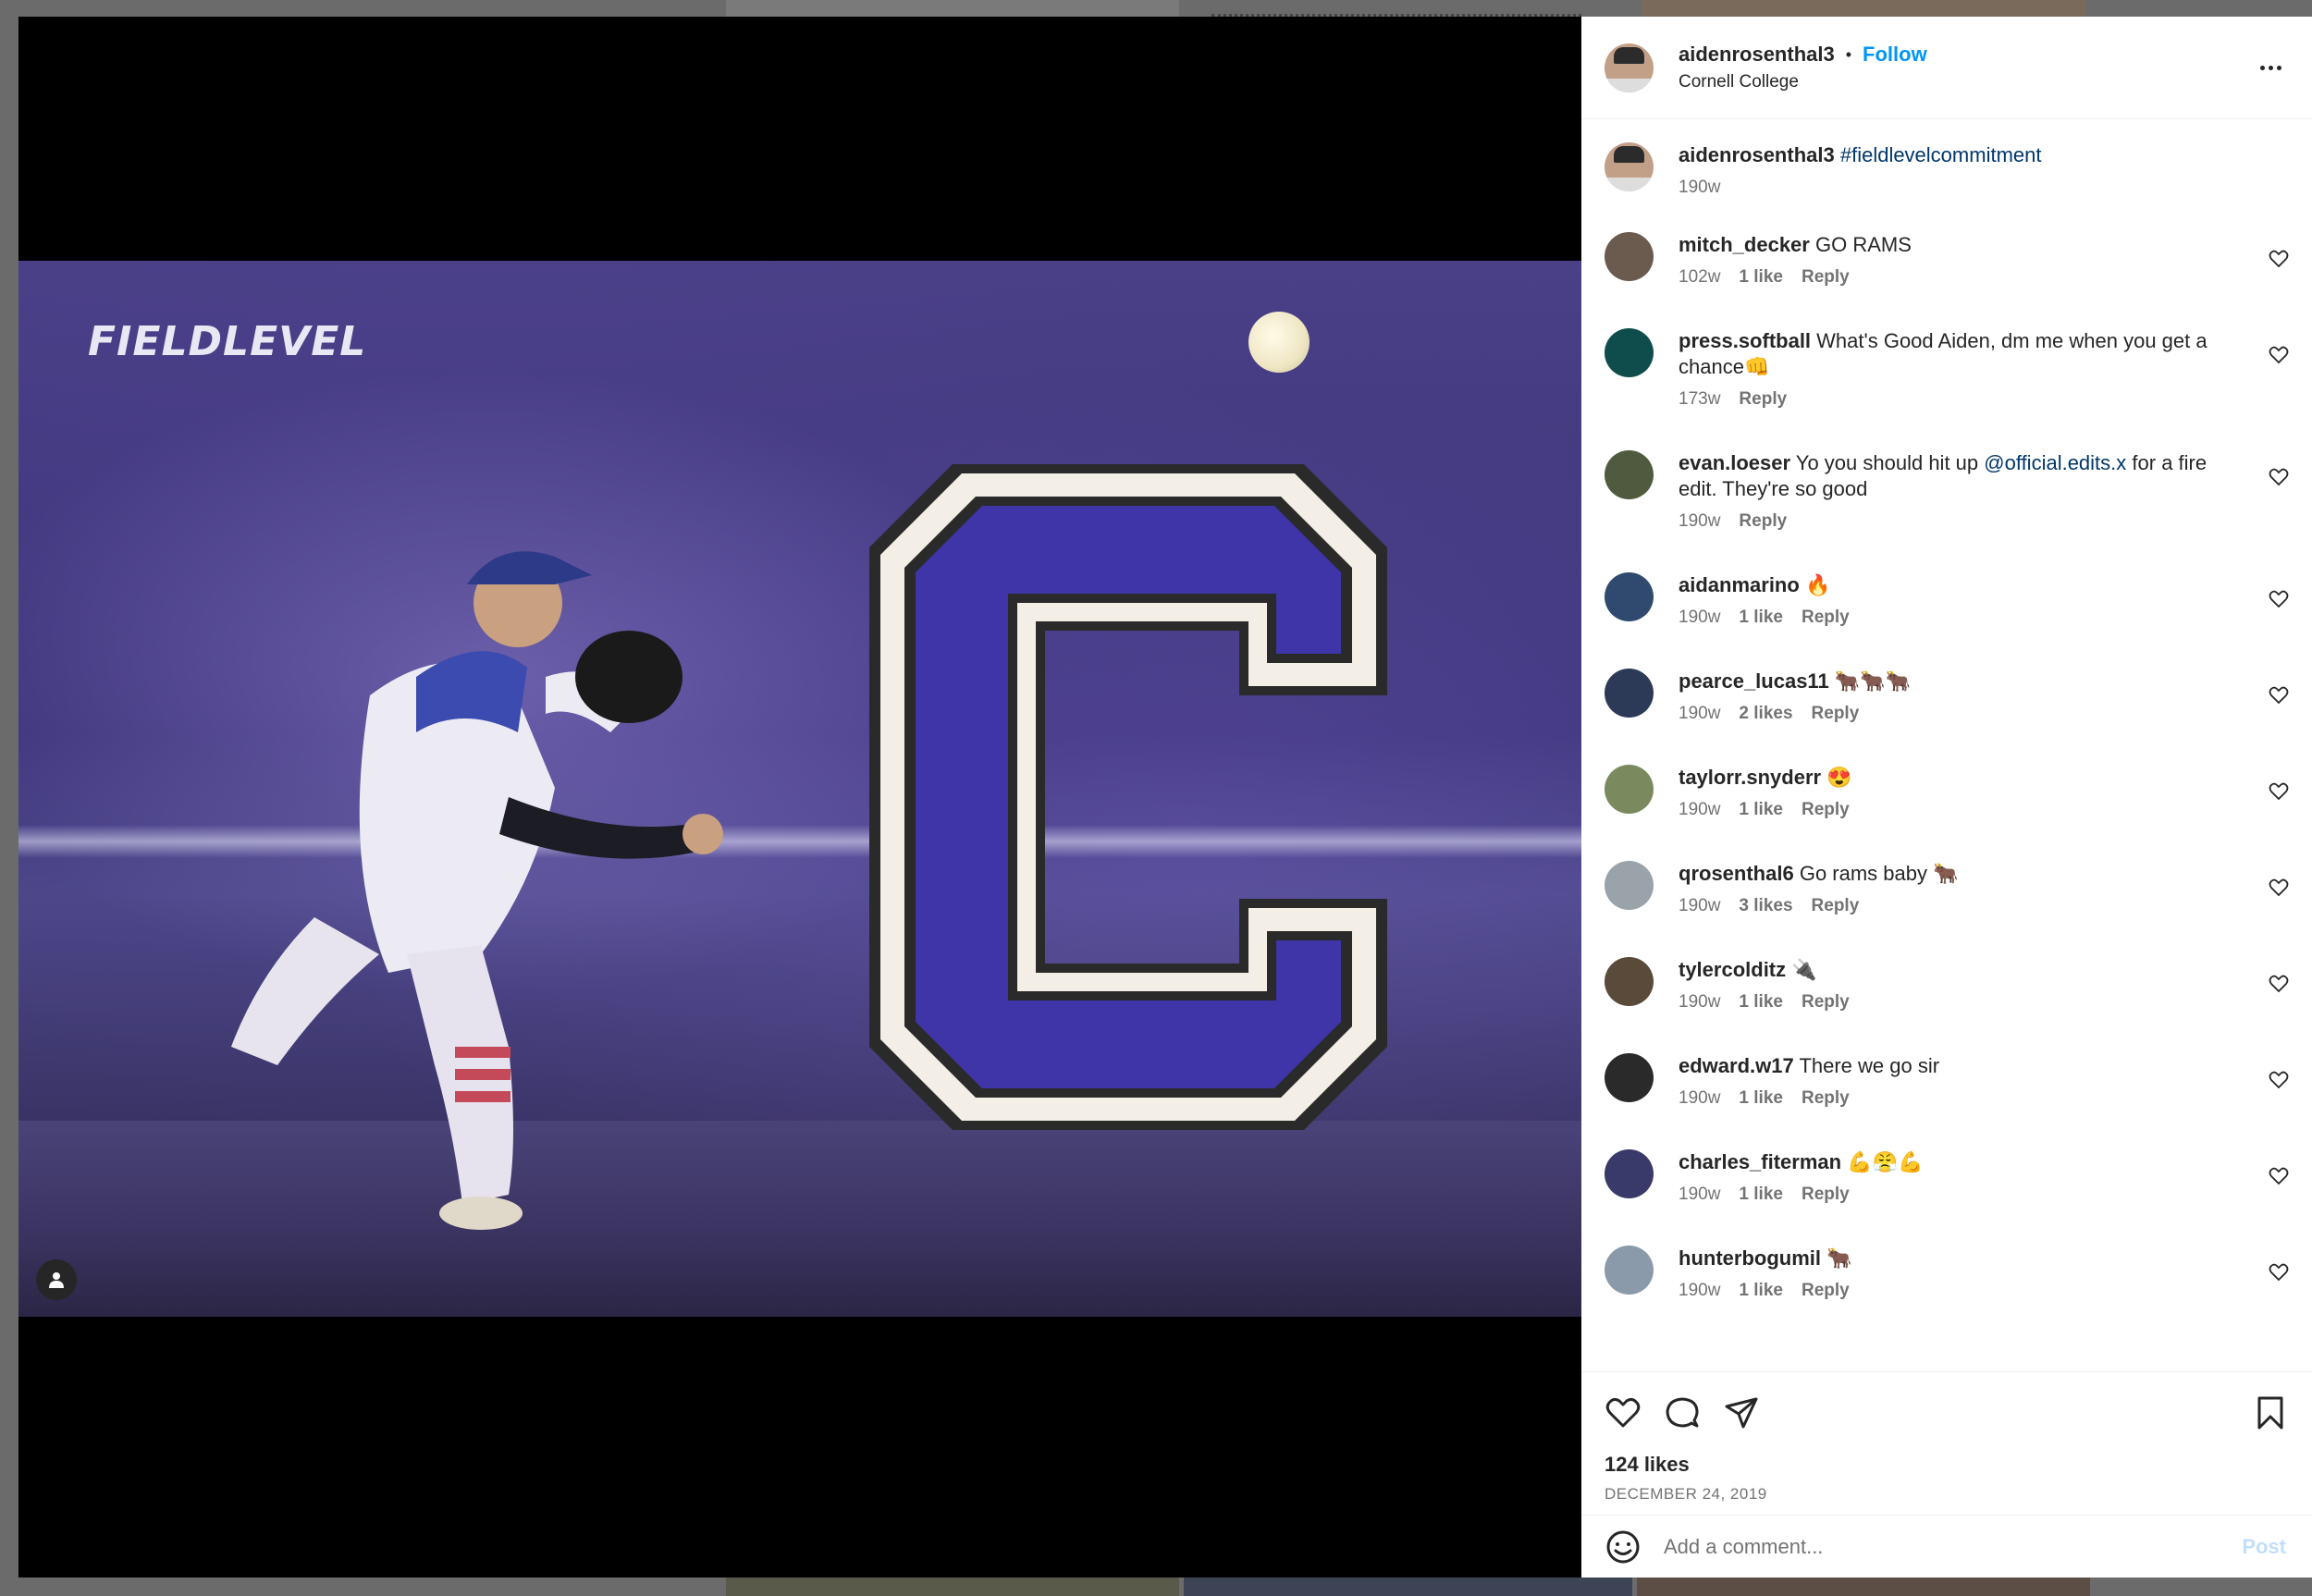  What do you see at coordinates (1757, 55) in the screenshot?
I see `post-author-username: aidenrosenthal3` at bounding box center [1757, 55].